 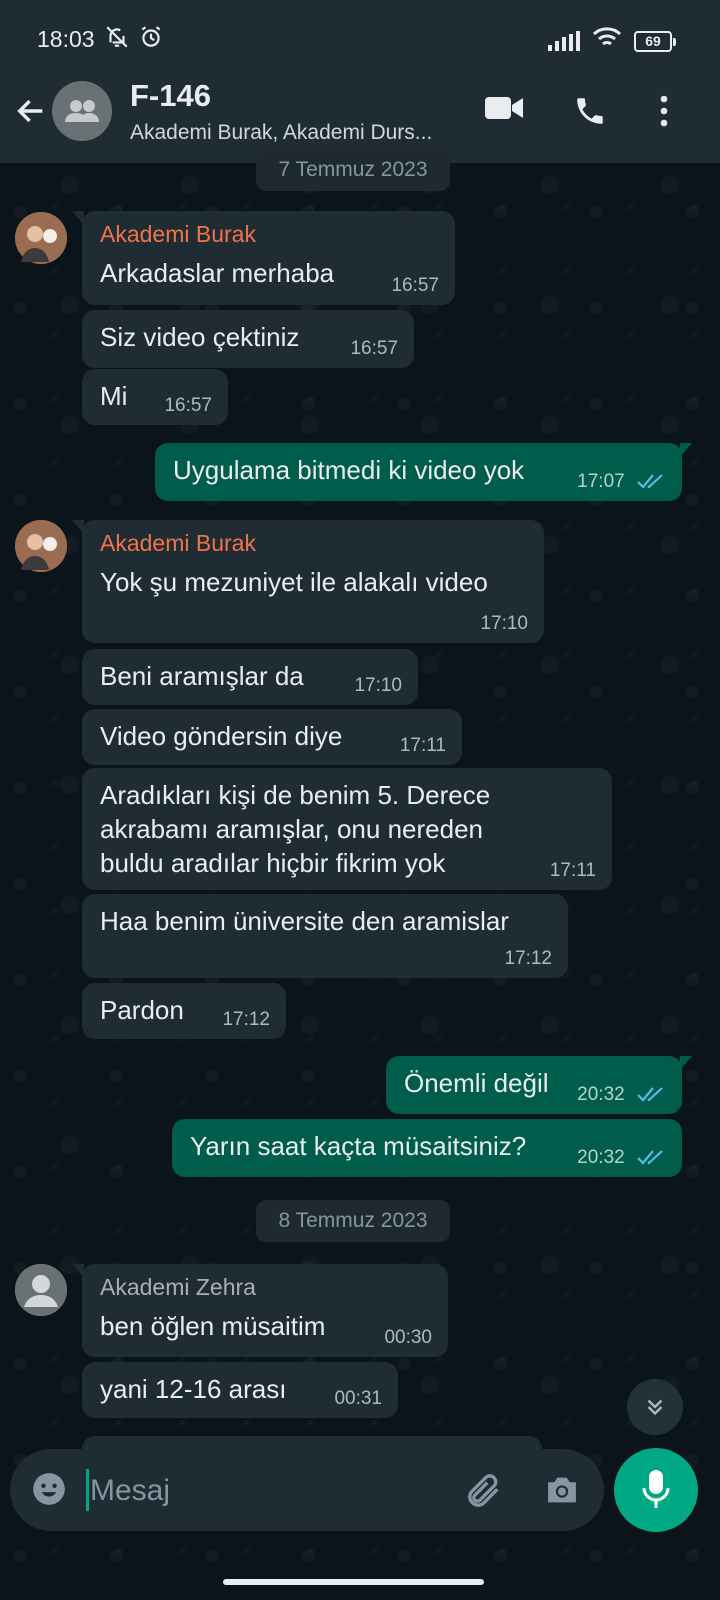 I want to click on message-meta: 17:07, so click(x=621, y=482).